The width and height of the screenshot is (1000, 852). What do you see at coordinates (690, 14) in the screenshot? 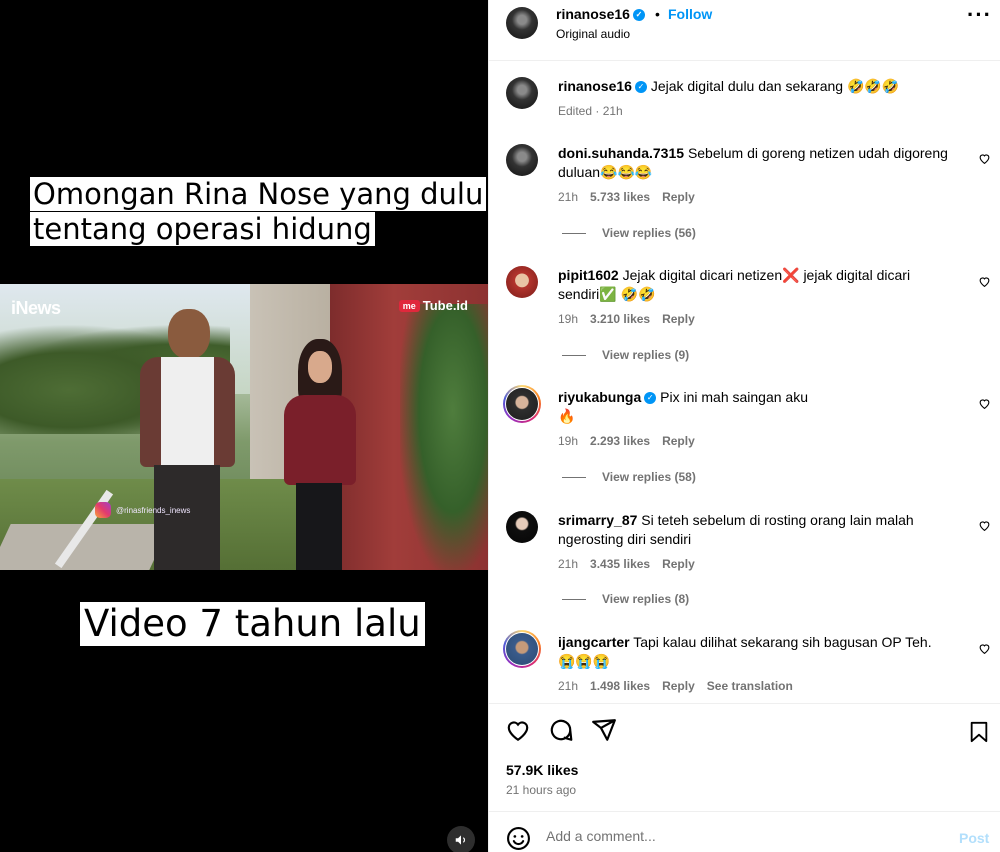
I see `follow-button: Follow` at bounding box center [690, 14].